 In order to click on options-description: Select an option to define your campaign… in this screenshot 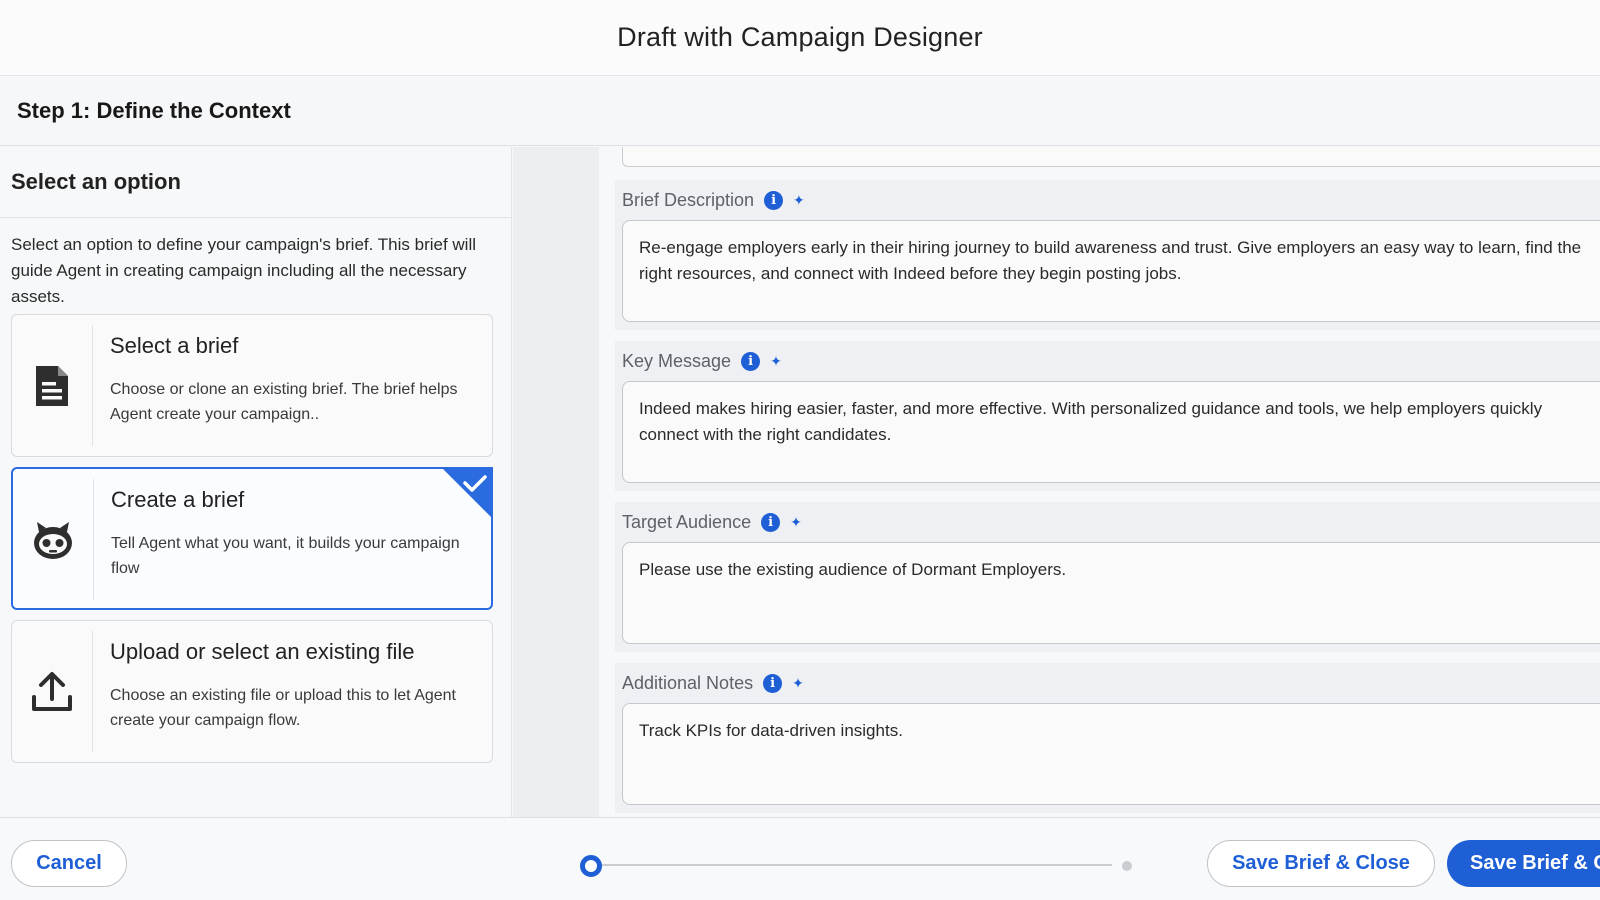, I will do `click(244, 270)`.